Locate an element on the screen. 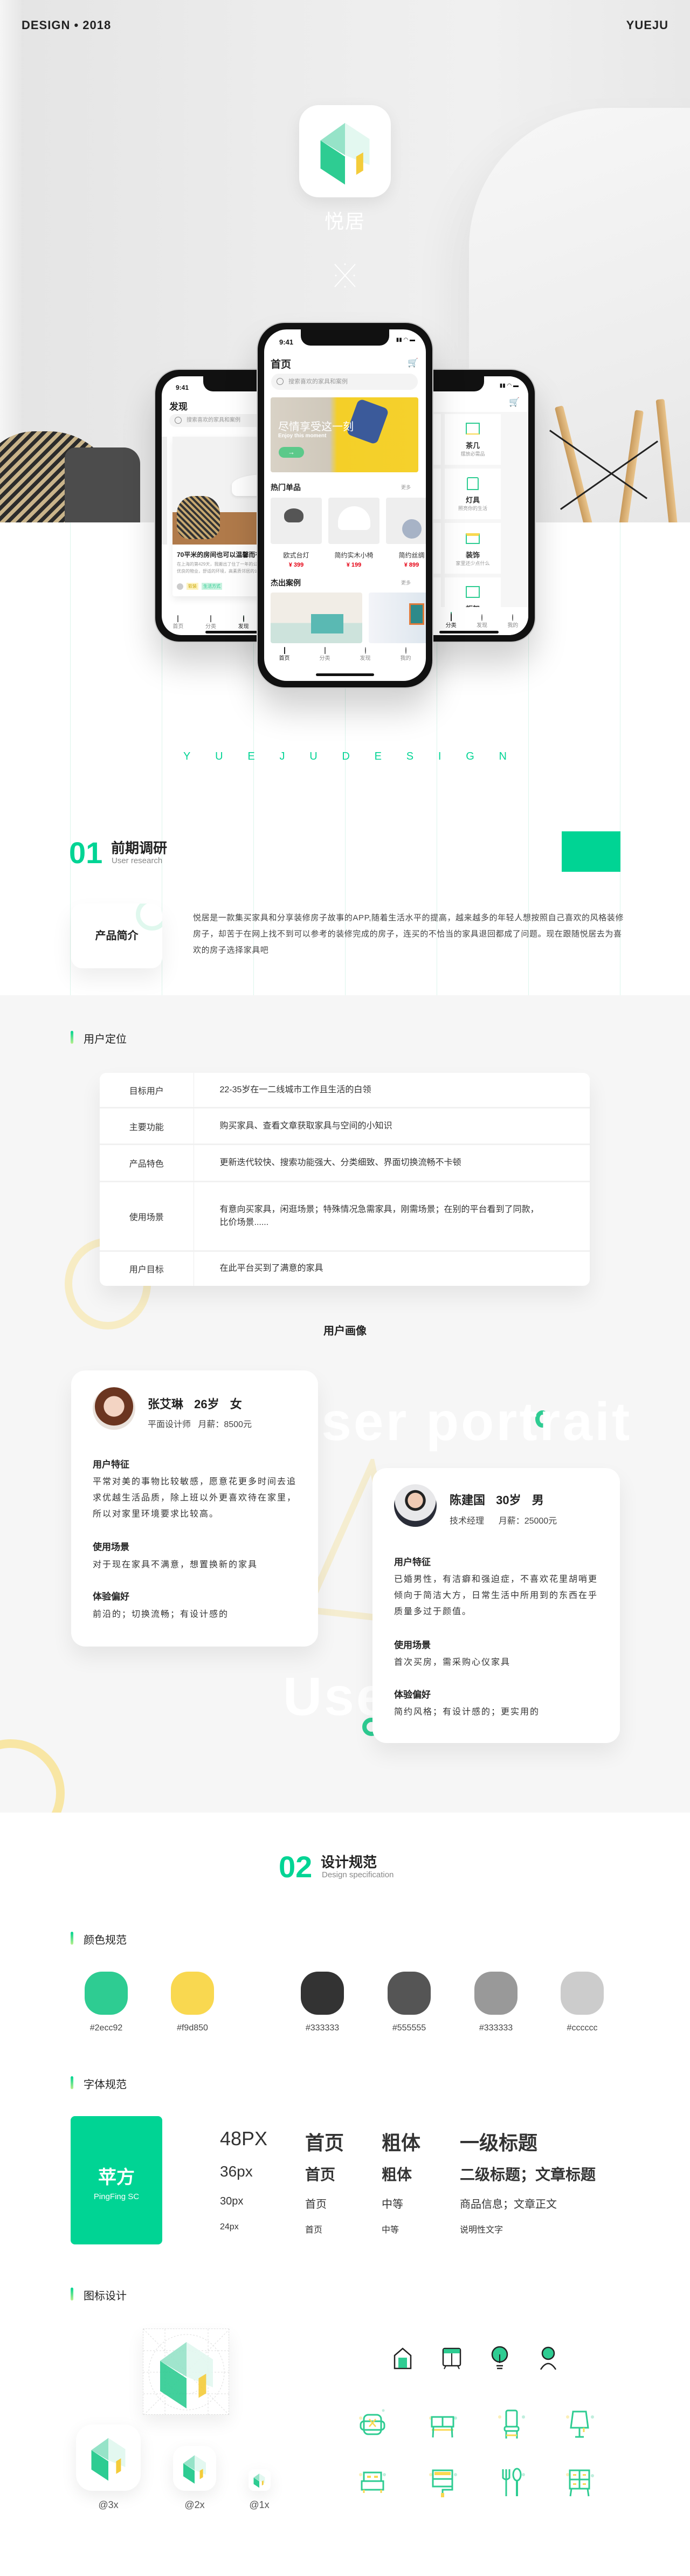 This screenshot has width=690, height=2576. discover-icon is located at coordinates (499, 2358).